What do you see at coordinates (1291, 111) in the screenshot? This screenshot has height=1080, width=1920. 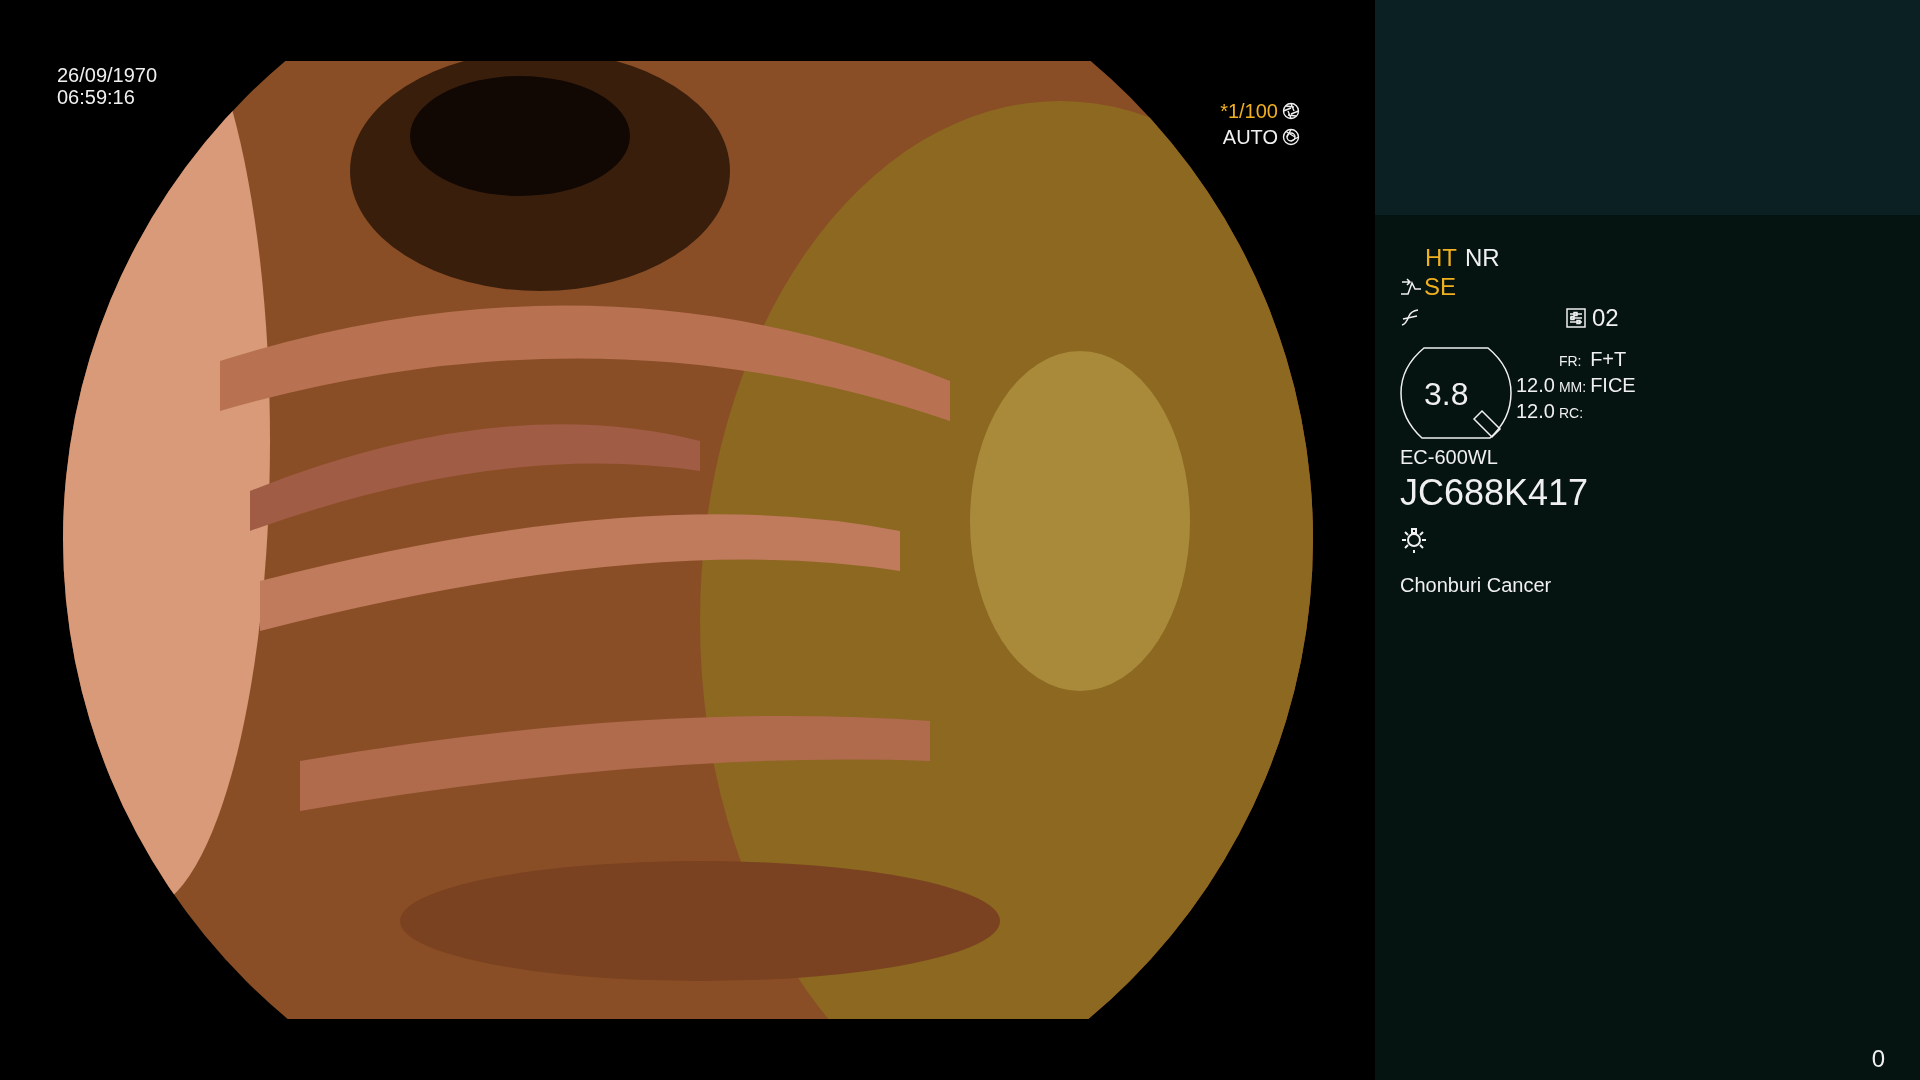 I see `aperture-icon` at bounding box center [1291, 111].